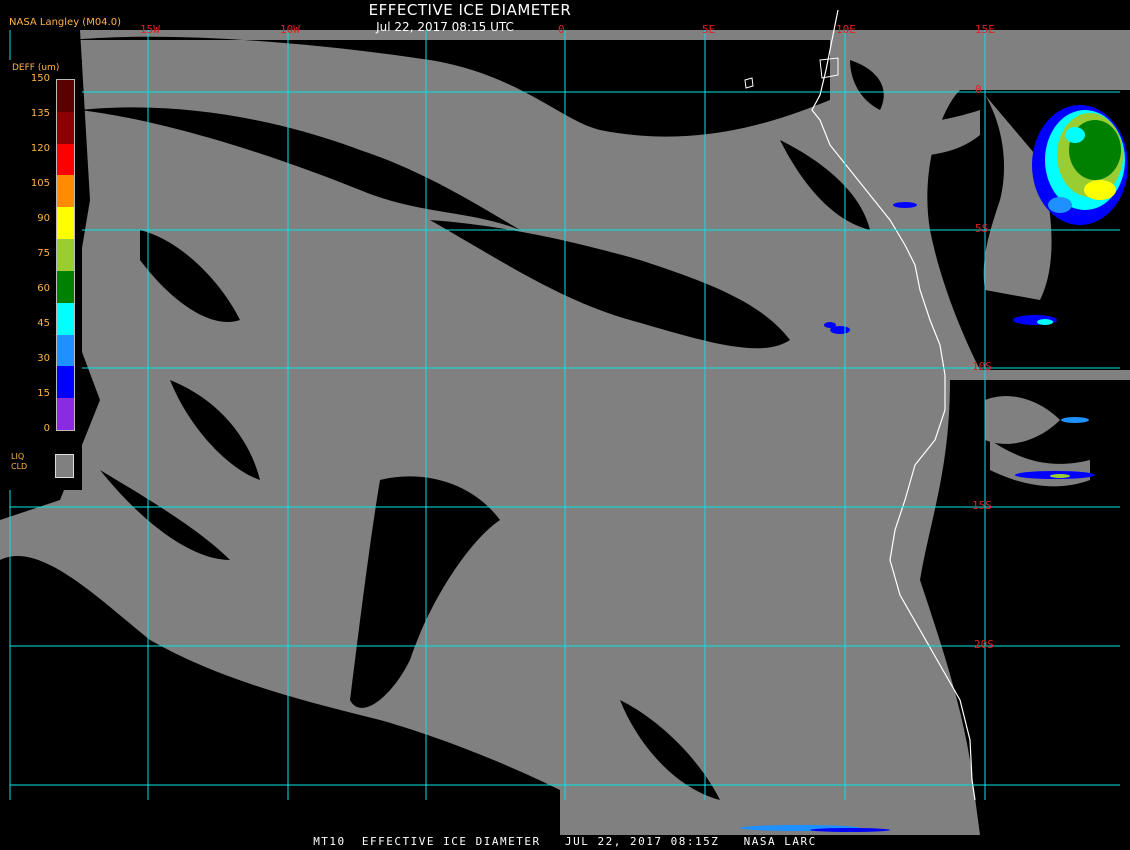 This screenshot has width=1130, height=850. Describe the element at coordinates (40, 113) in the screenshot. I see `legend-tick-label: 135` at that location.